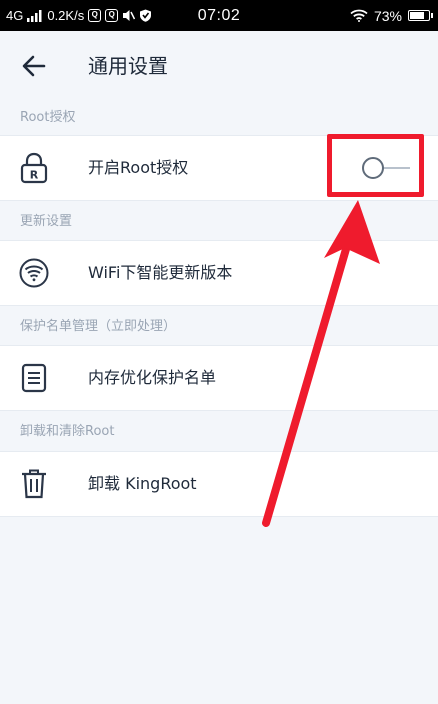 The height and width of the screenshot is (704, 438). I want to click on row-label: 卸载 KingRoot, so click(142, 483).